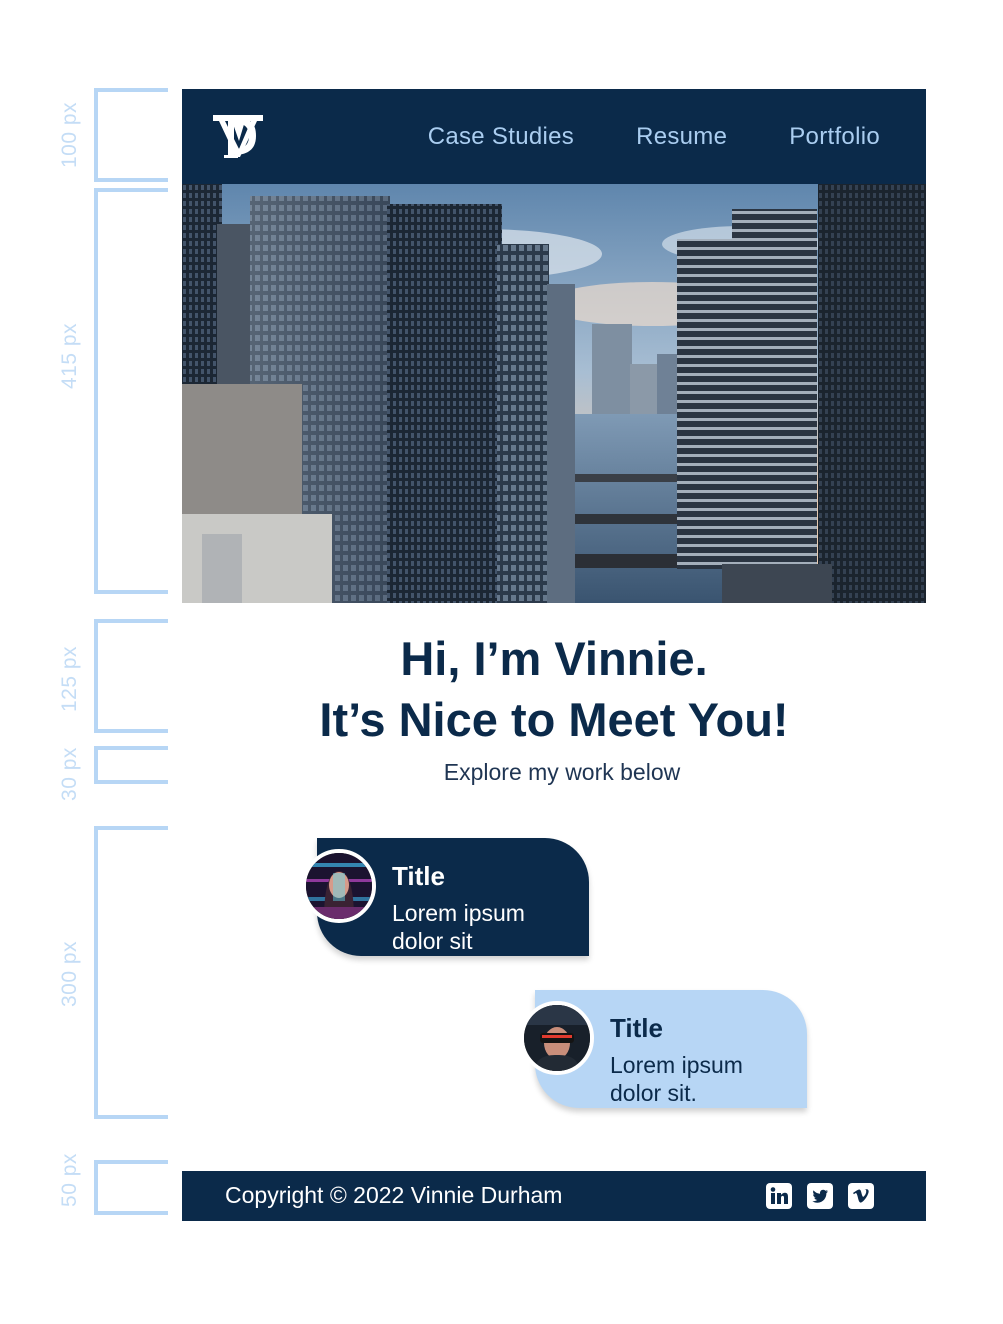 This screenshot has height=1324, width=1003. I want to click on linkedin-icon, so click(779, 1196).